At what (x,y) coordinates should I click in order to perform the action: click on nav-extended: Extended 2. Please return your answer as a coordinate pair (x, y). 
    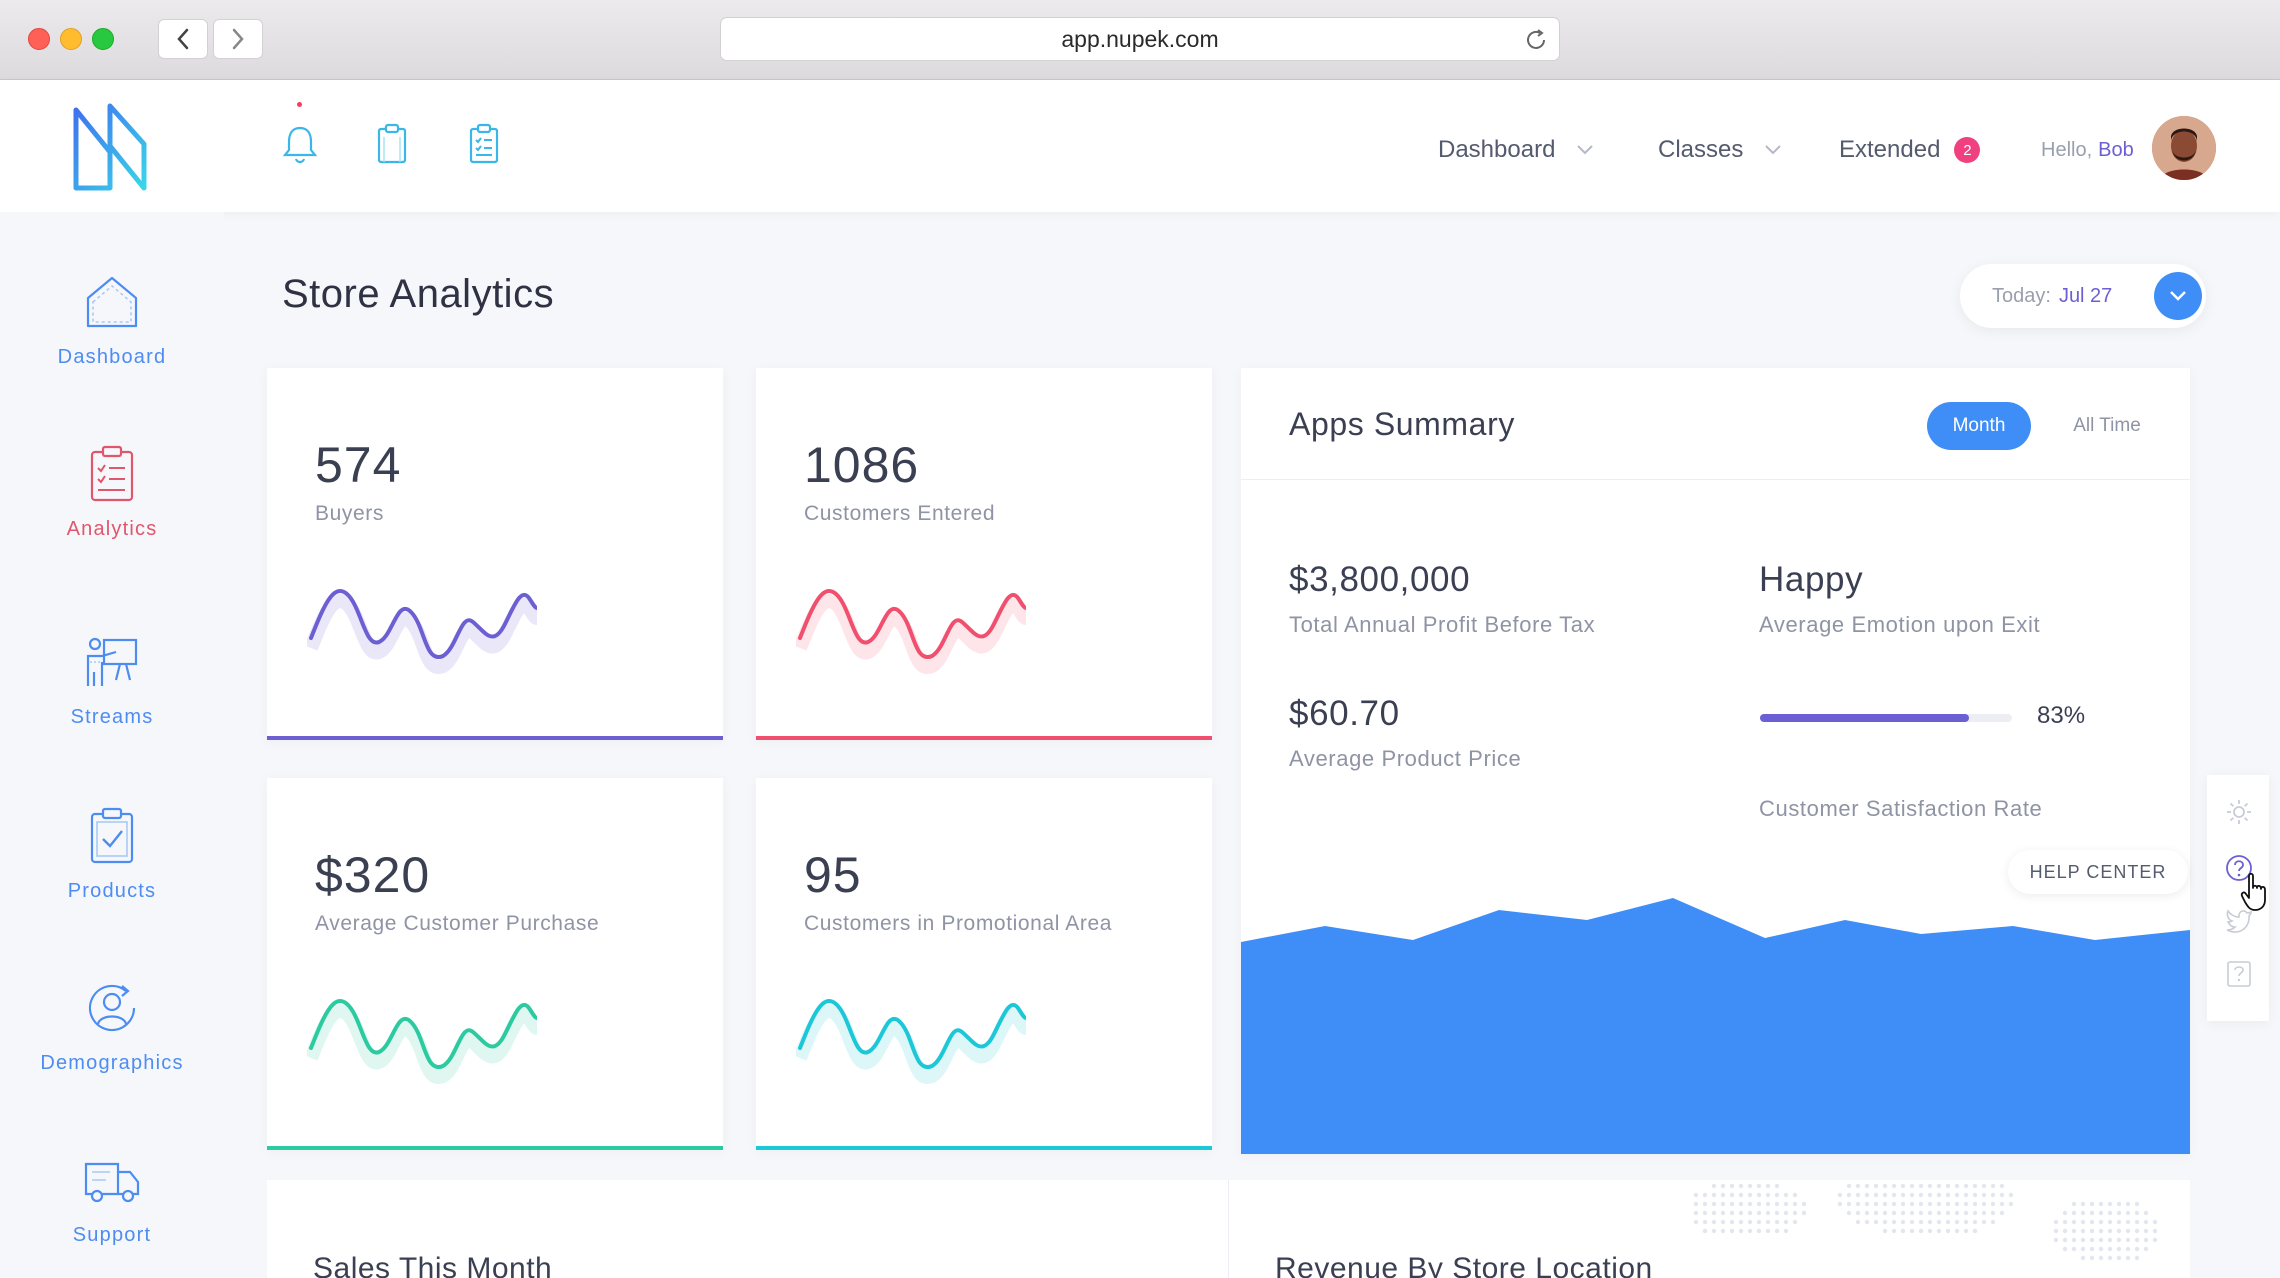
    Looking at the image, I should click on (1910, 150).